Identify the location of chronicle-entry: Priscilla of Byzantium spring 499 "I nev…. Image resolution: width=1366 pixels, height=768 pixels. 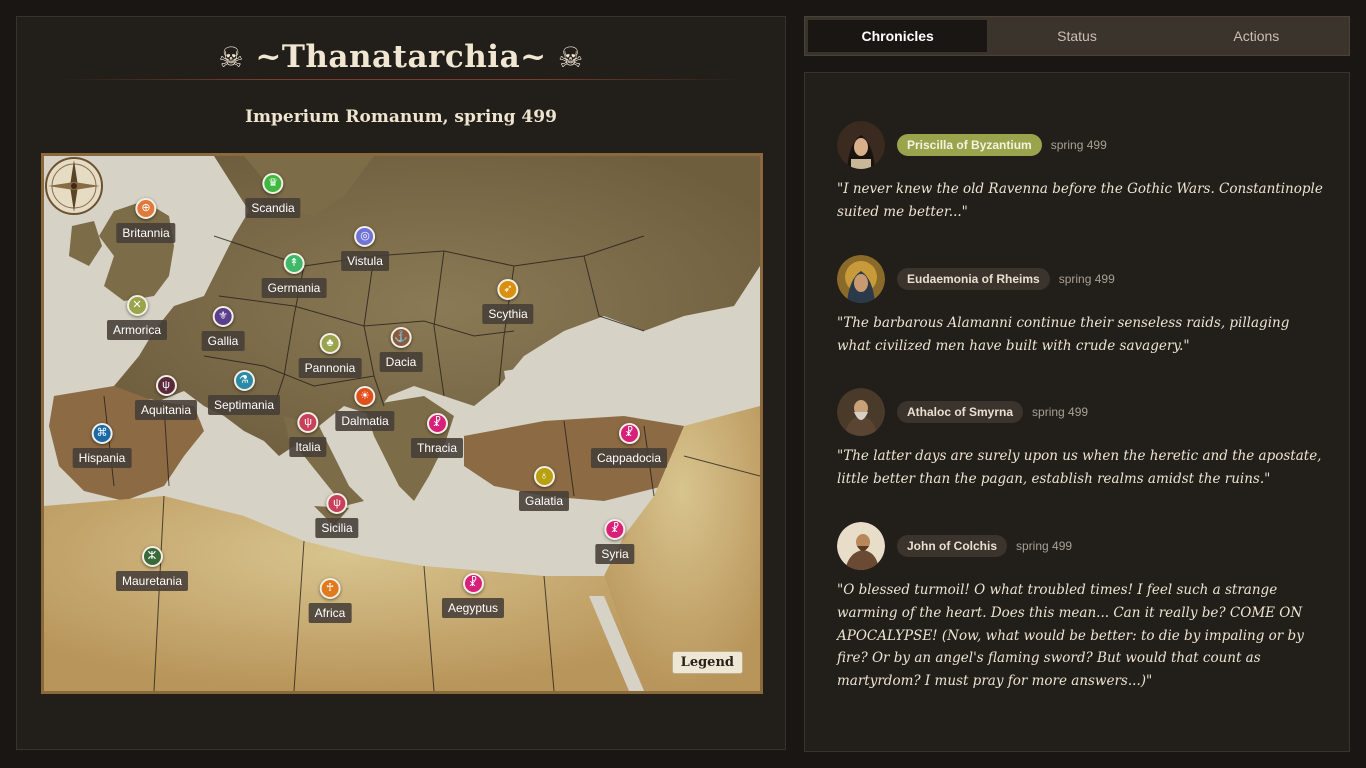
(1082, 172).